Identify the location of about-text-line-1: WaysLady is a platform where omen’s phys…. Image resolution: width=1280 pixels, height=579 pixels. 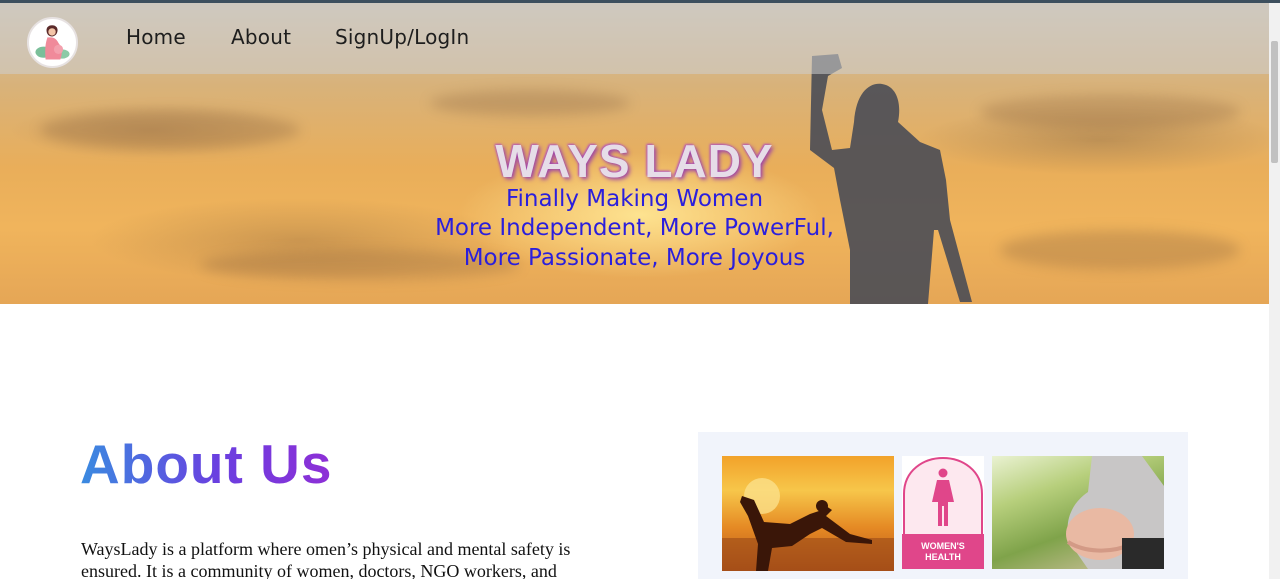
(326, 549).